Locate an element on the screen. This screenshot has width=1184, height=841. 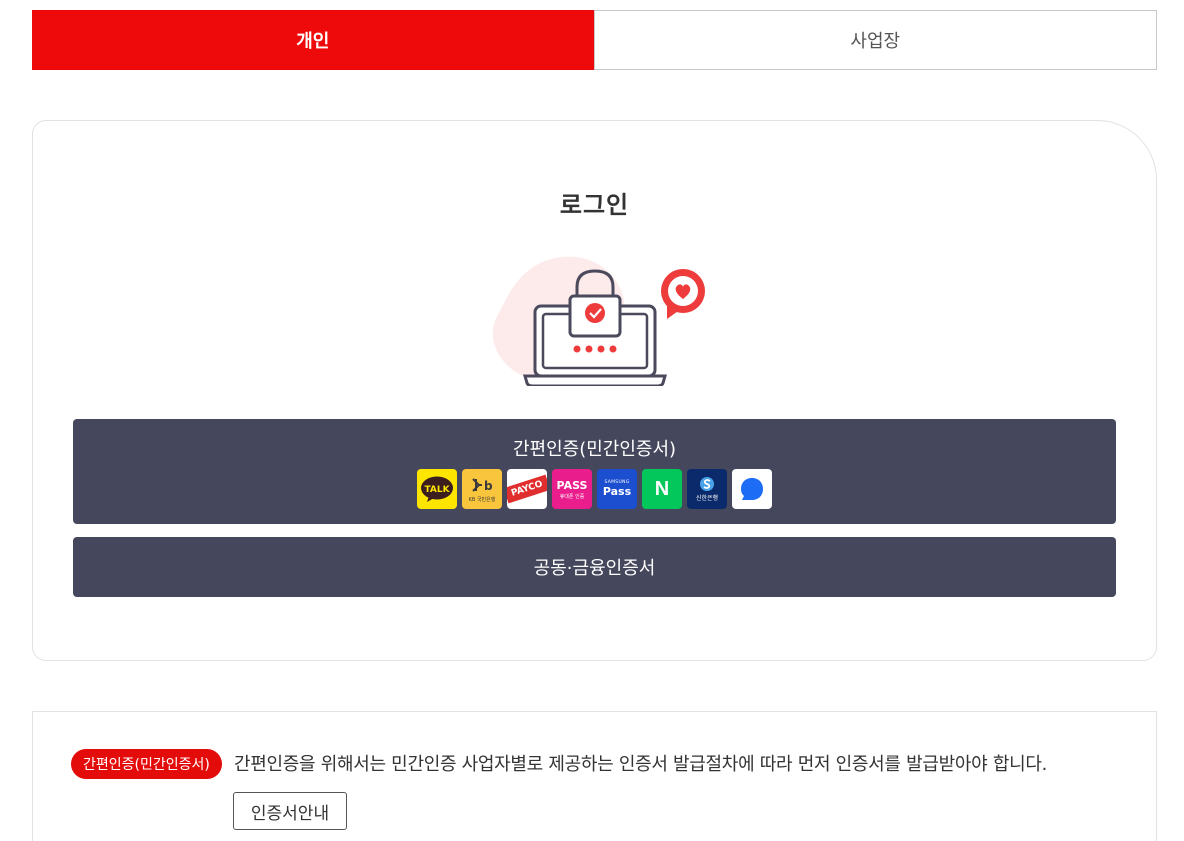
easy-auth-label: 간편인증(민간인증서) is located at coordinates (594, 449).